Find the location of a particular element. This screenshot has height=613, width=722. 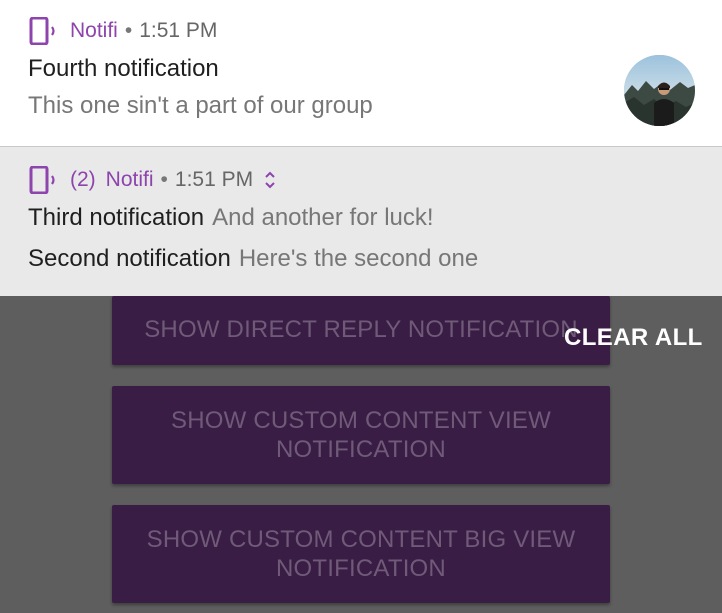

show-direct-reply-notification-label: SHOW DIRECT REPLY NOTIFICATION is located at coordinates (361, 329).